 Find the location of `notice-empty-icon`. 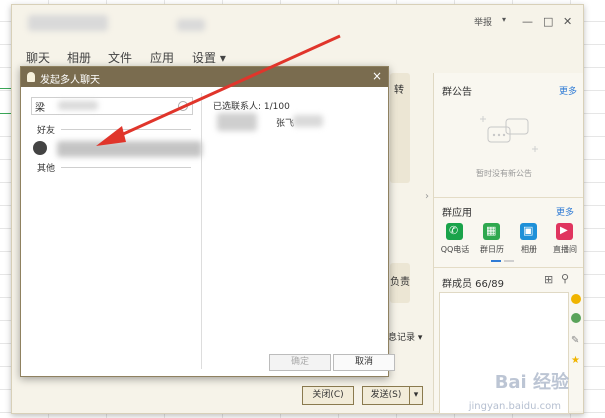

notice-empty-icon is located at coordinates (509, 134).